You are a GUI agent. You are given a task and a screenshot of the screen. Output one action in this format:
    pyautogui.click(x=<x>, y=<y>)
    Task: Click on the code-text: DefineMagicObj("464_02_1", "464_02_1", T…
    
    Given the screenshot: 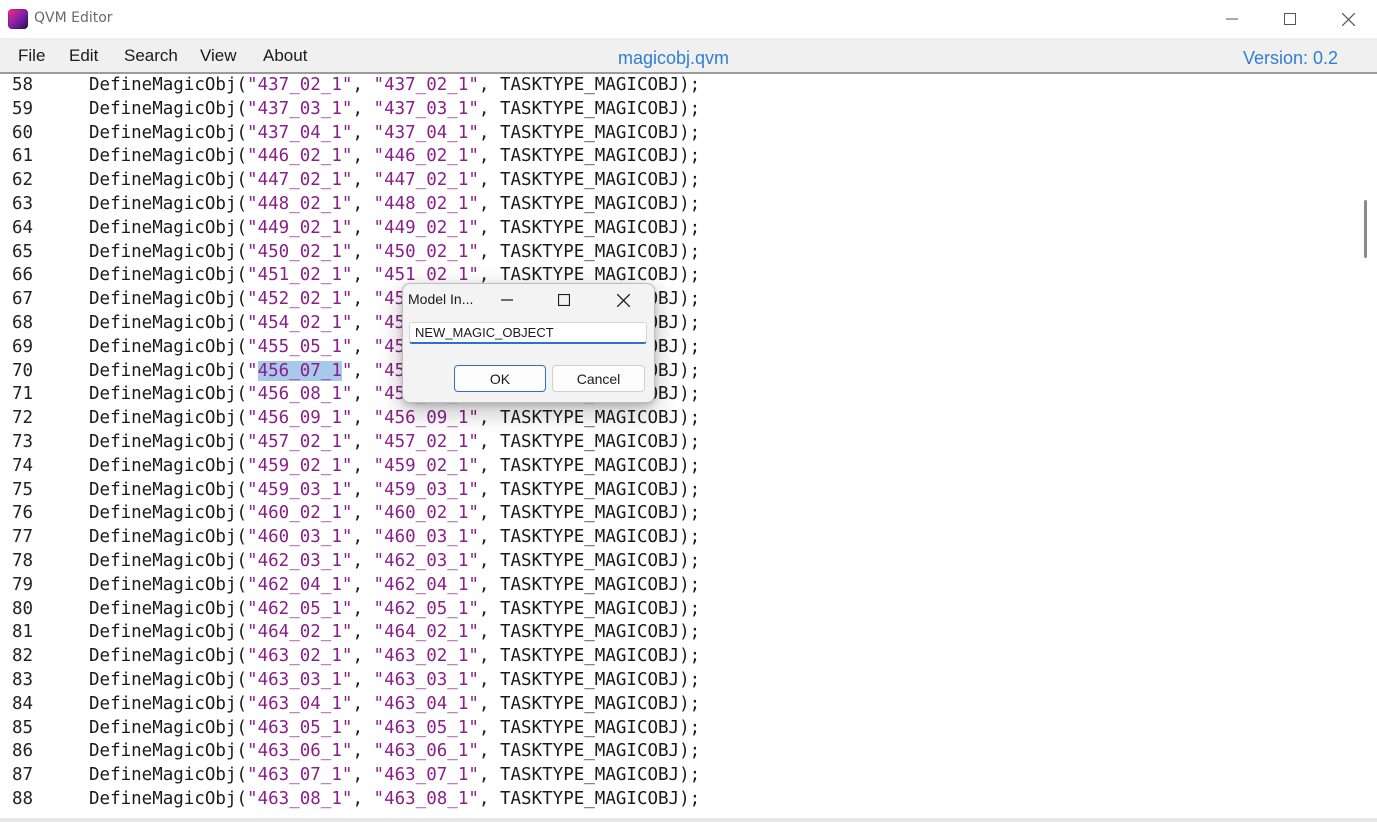 What is the action you would take?
    pyautogui.click(x=394, y=633)
    